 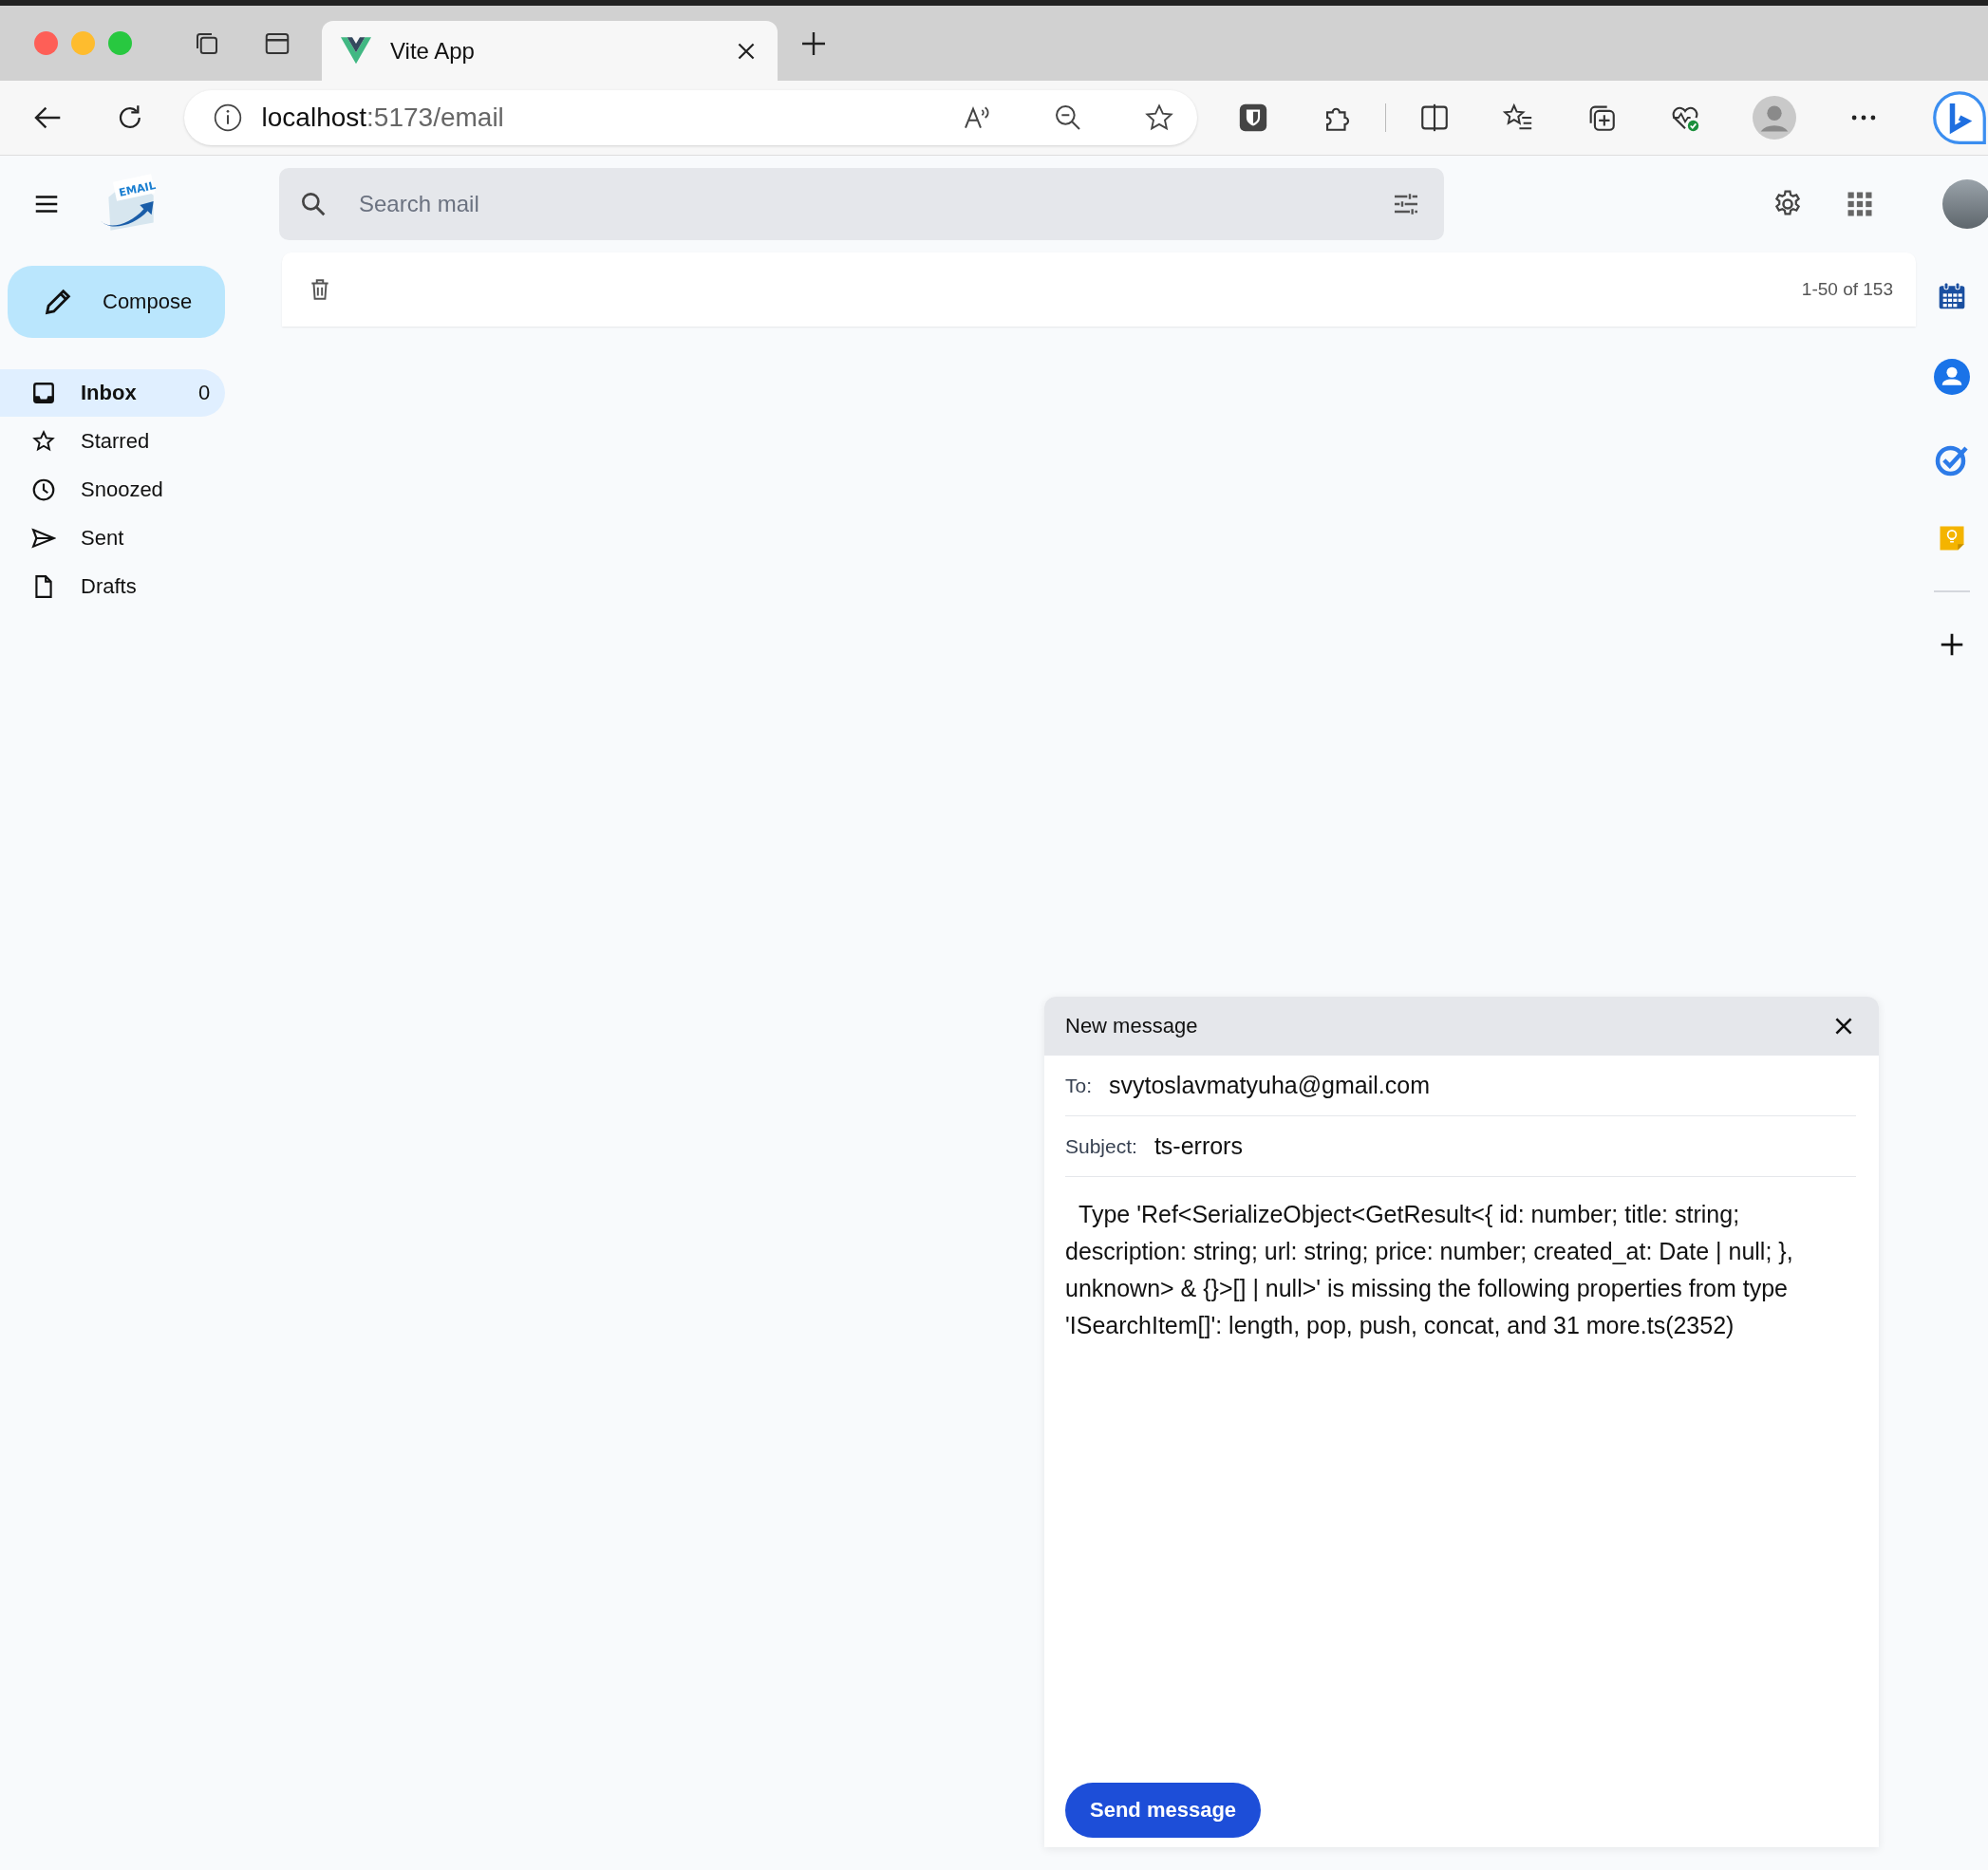 What do you see at coordinates (1847, 289) in the screenshot?
I see `pagination-text: 1-50 of 153` at bounding box center [1847, 289].